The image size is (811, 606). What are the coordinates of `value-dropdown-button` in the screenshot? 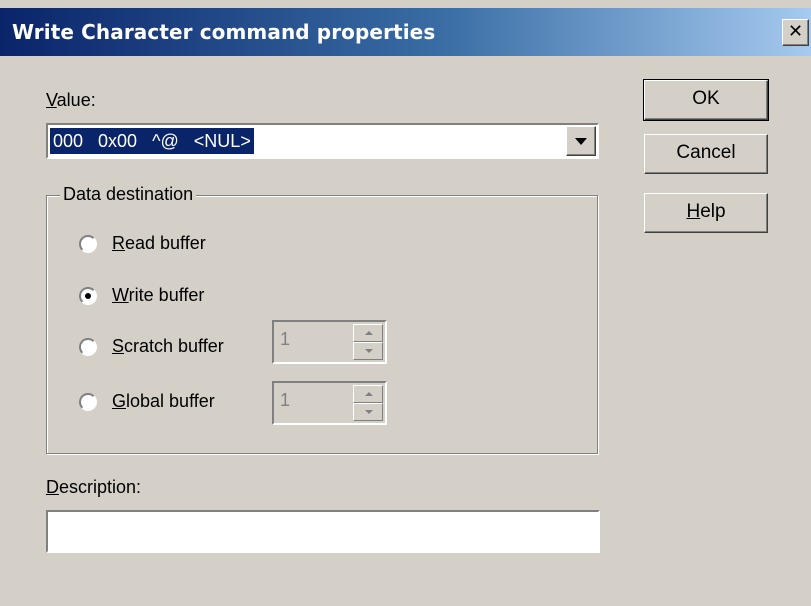 It's located at (581, 141).